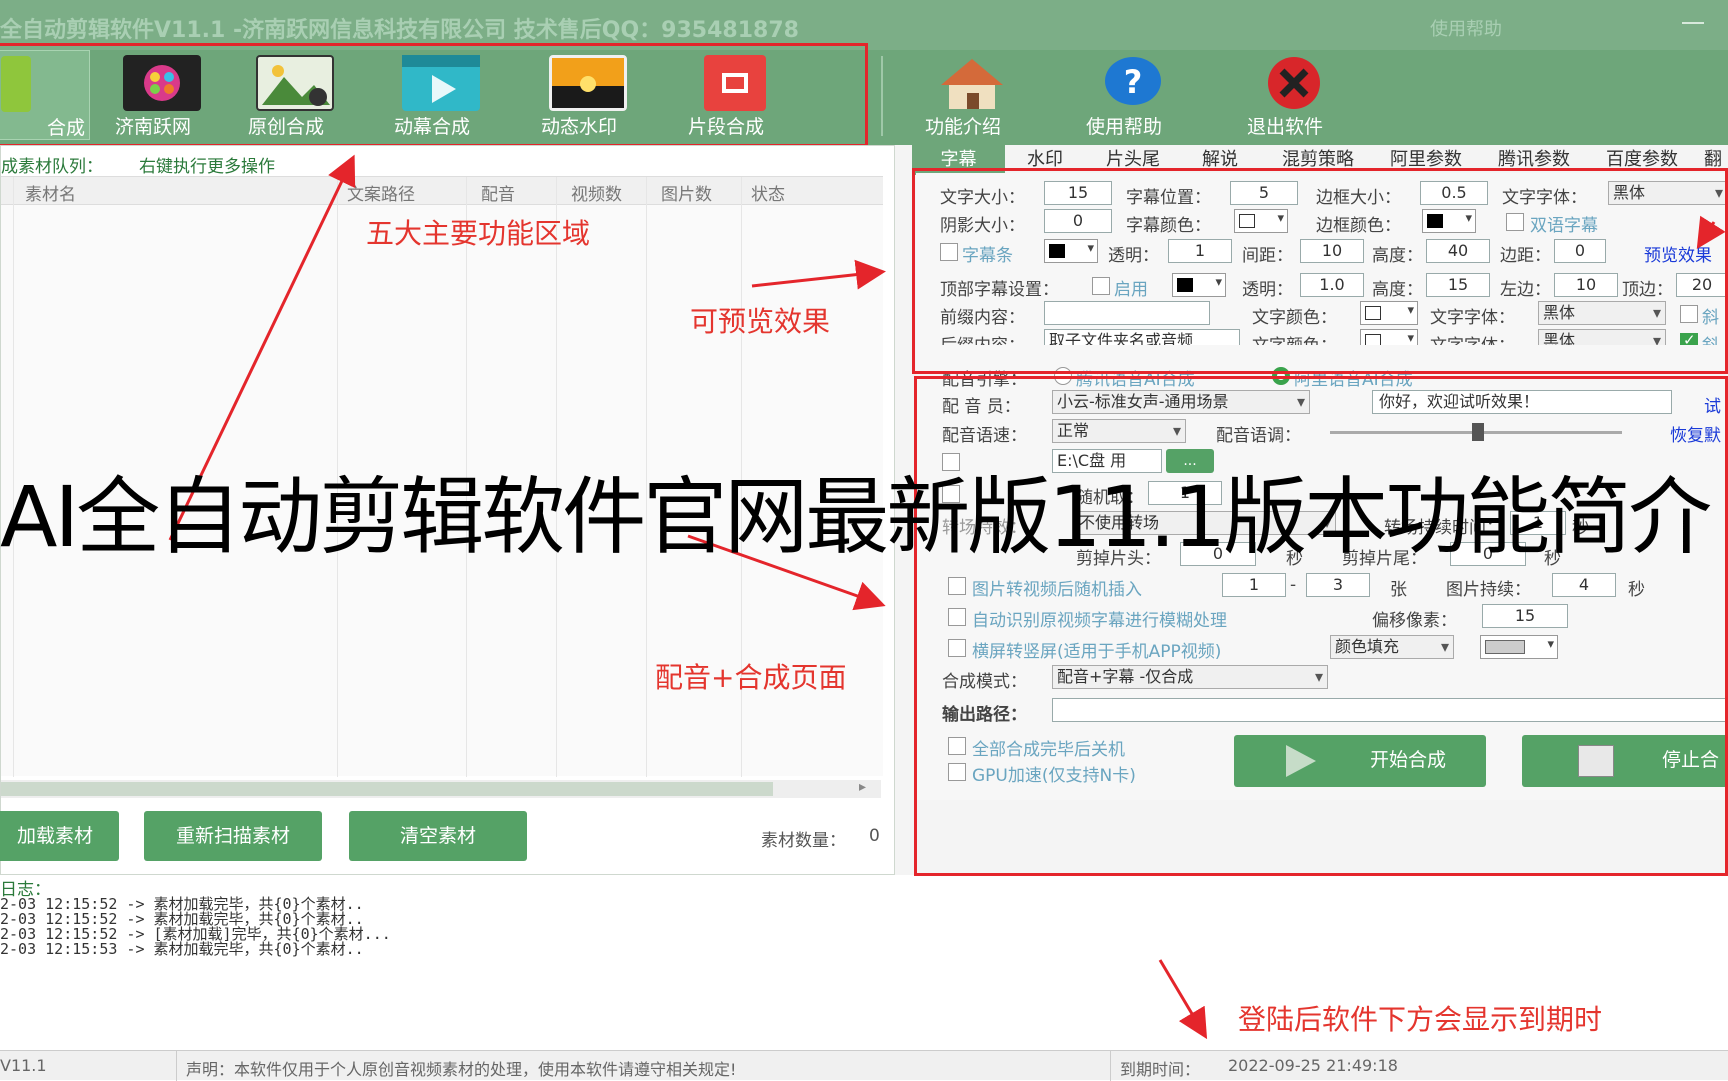 This screenshot has height=1081, width=1728. I want to click on arrow-to-statusbar, so click(1183, 999).